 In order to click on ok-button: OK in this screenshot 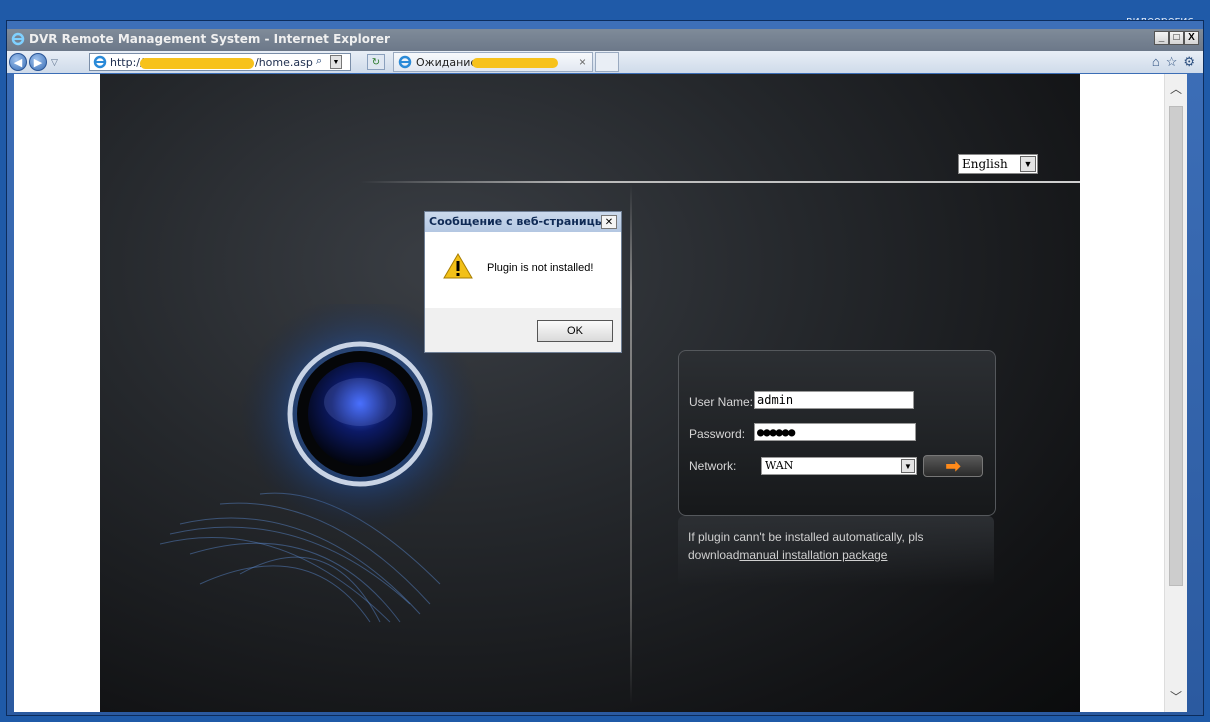, I will do `click(575, 331)`.